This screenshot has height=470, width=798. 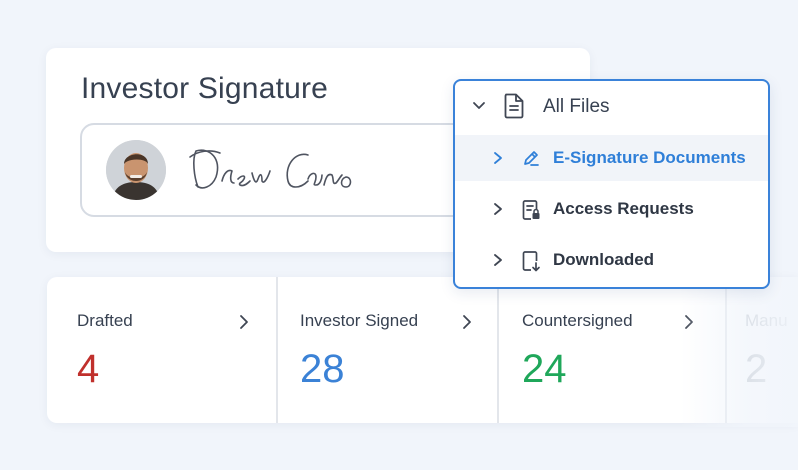 I want to click on chevron-down-icon, so click(x=479, y=106).